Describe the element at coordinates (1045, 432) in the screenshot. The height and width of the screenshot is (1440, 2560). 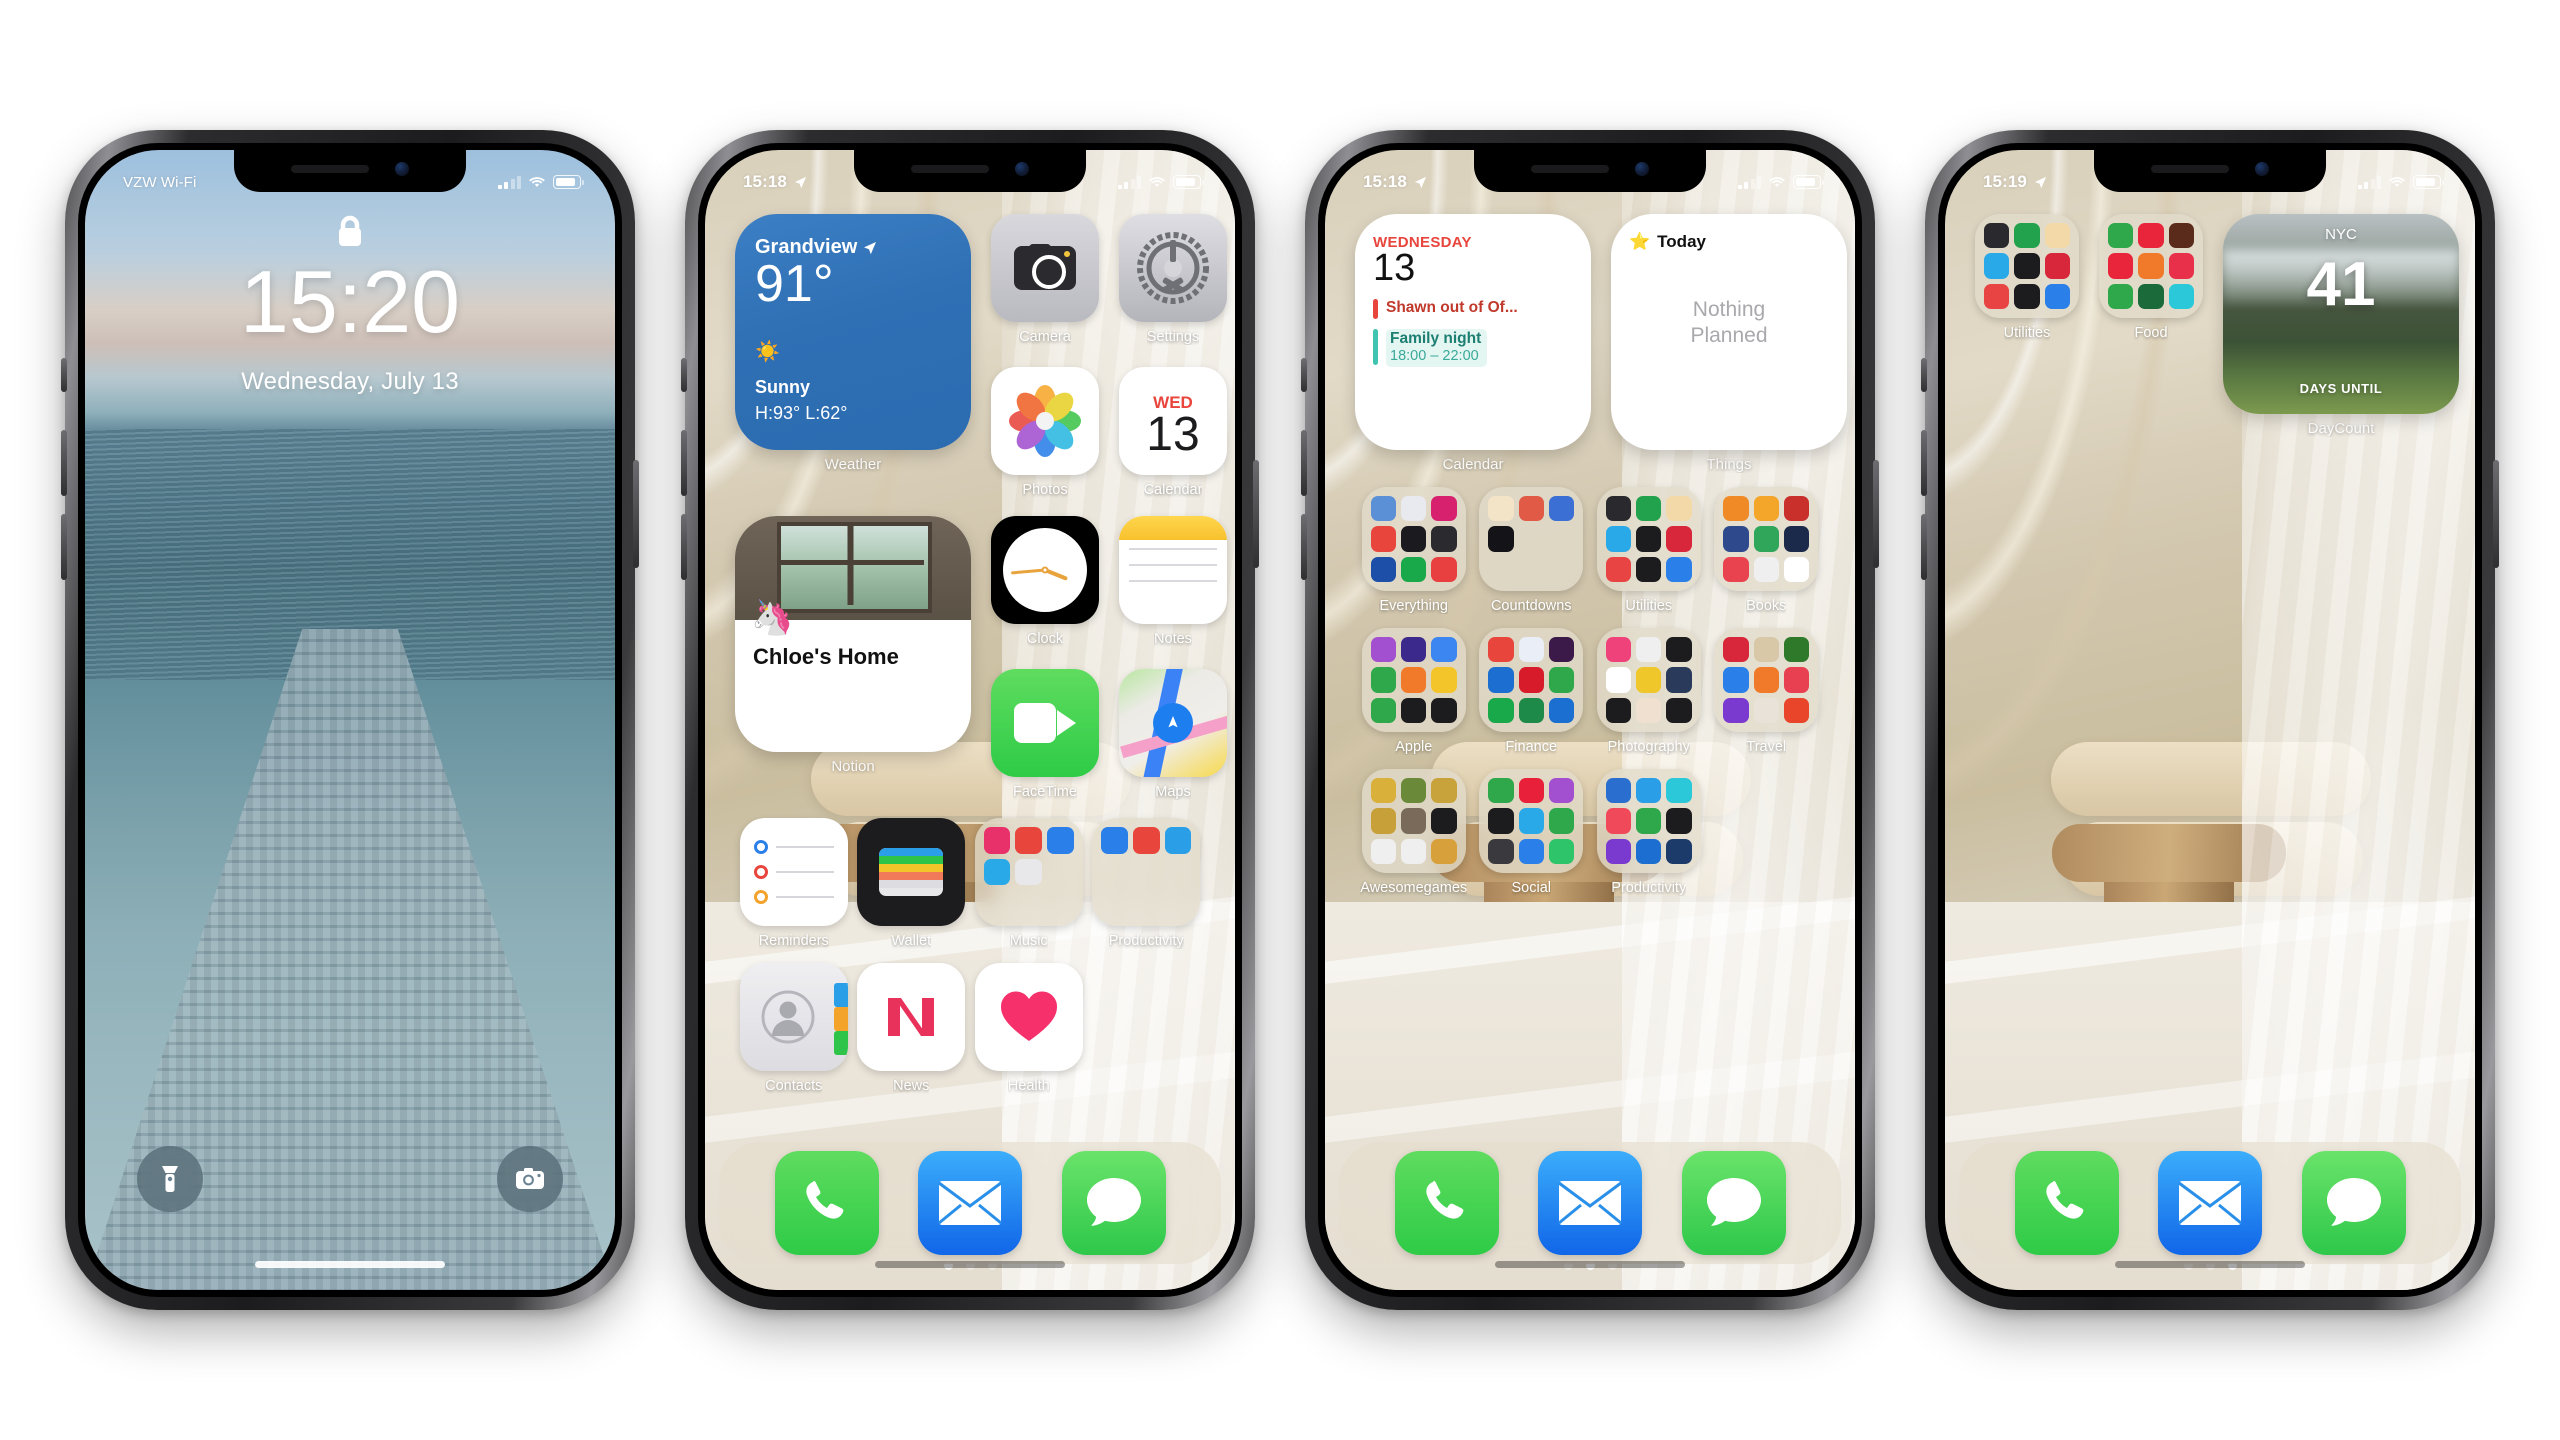
I see `app-photos: Photos` at that location.